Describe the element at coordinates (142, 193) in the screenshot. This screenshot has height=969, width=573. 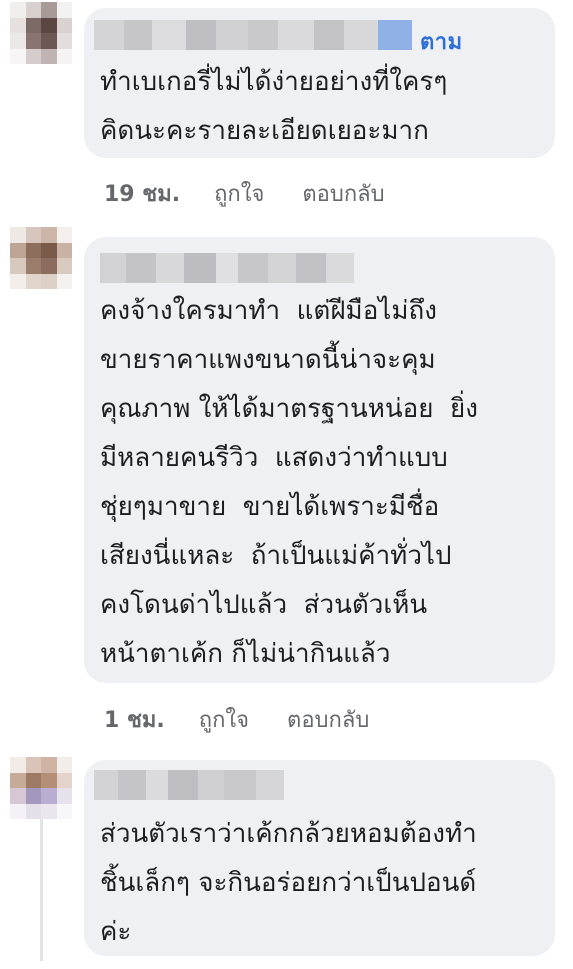
I see `comment-timestamp: 19 ชม.` at that location.